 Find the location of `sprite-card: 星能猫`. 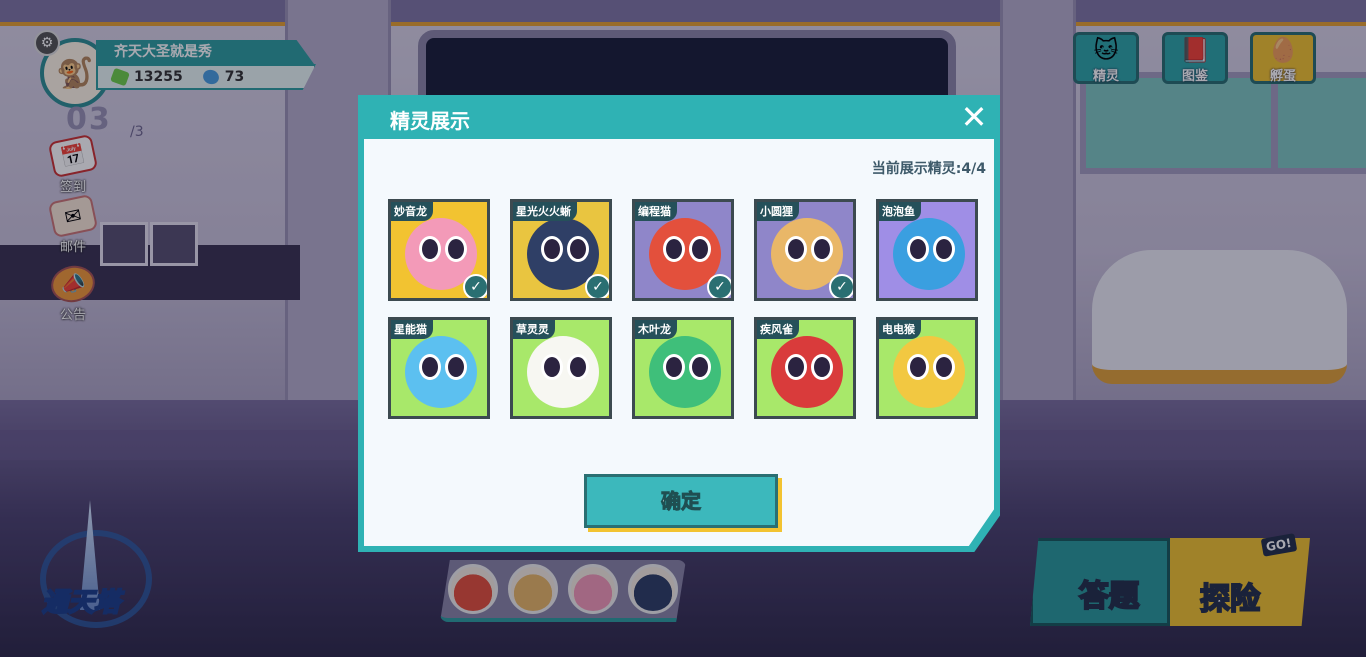

sprite-card: 星能猫 is located at coordinates (439, 368).